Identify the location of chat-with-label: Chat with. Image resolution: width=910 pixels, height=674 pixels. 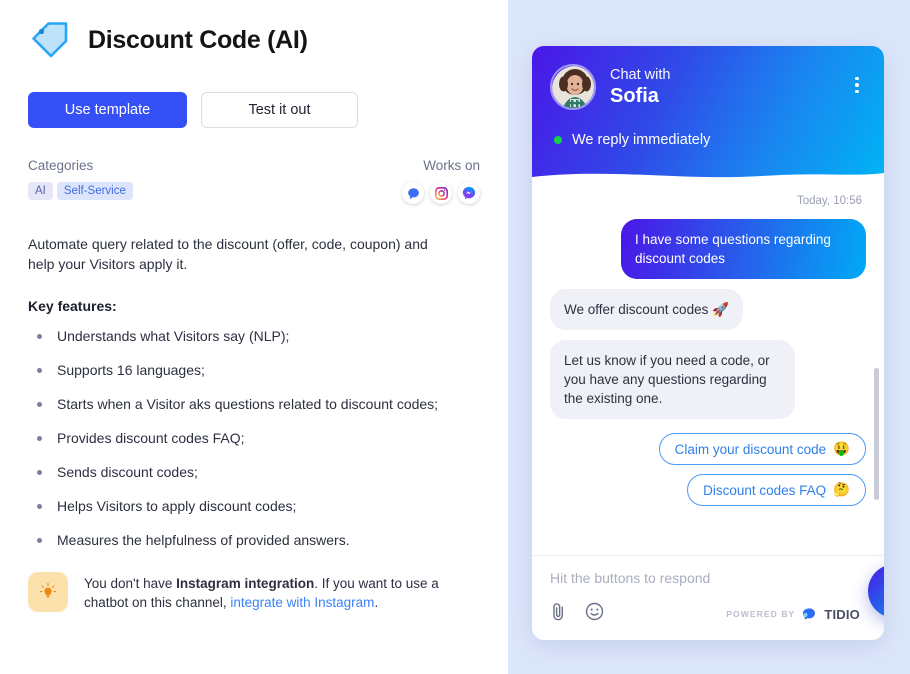
(640, 75).